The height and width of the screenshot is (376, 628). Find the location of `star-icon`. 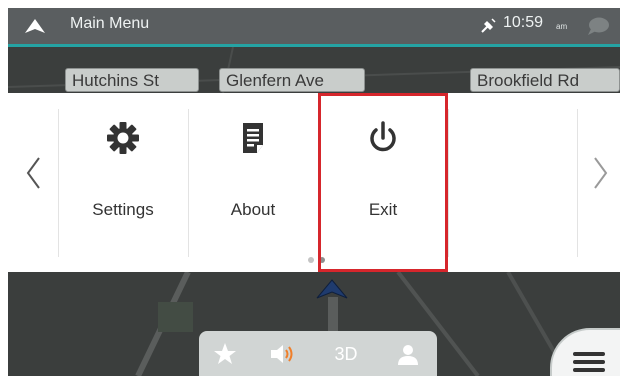

star-icon is located at coordinates (225, 354).